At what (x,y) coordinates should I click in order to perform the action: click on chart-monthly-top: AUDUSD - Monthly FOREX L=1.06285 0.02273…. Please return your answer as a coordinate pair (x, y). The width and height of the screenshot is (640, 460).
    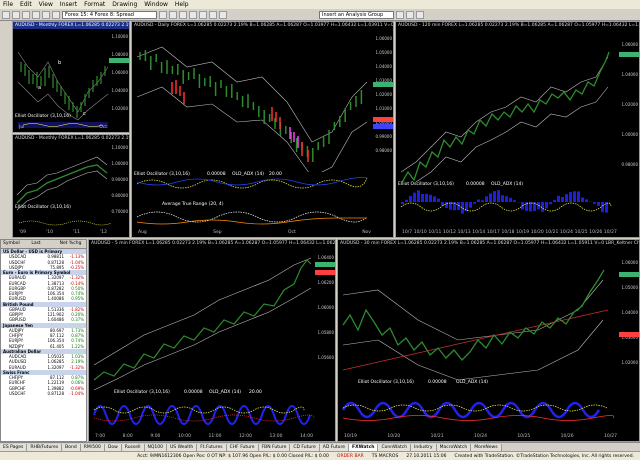
    Looking at the image, I should click on (71, 77).